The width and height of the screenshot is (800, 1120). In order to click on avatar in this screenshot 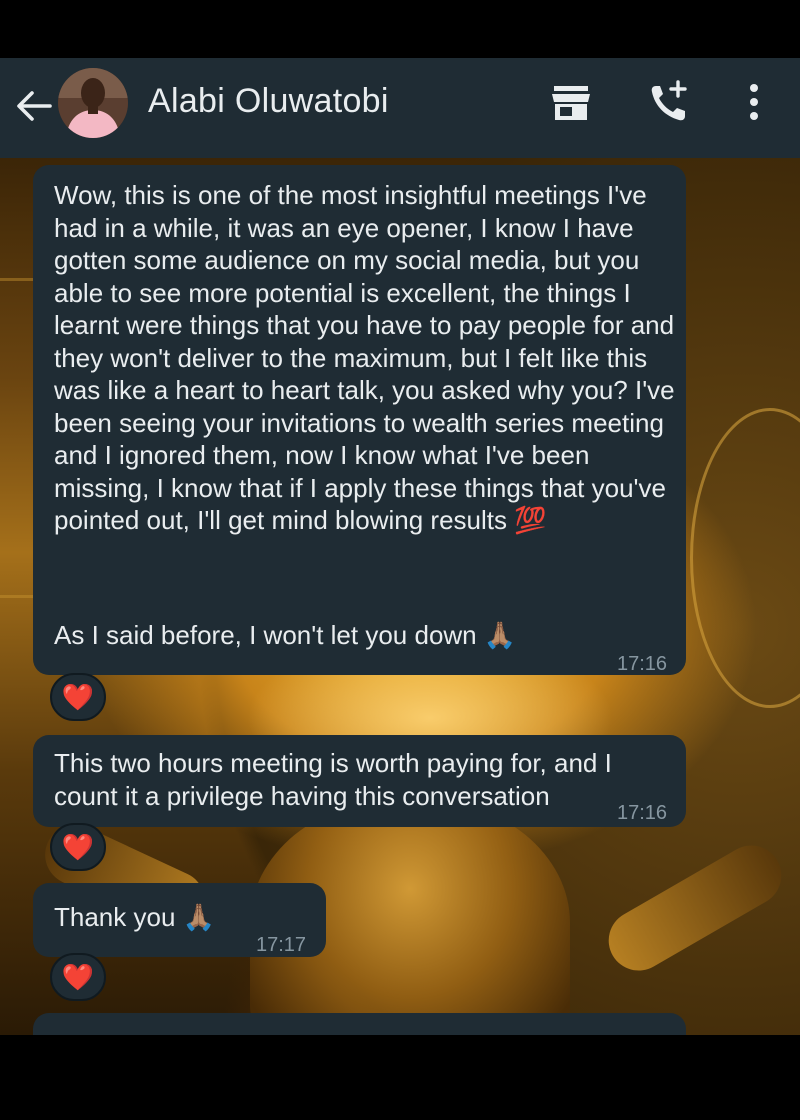, I will do `click(93, 103)`.